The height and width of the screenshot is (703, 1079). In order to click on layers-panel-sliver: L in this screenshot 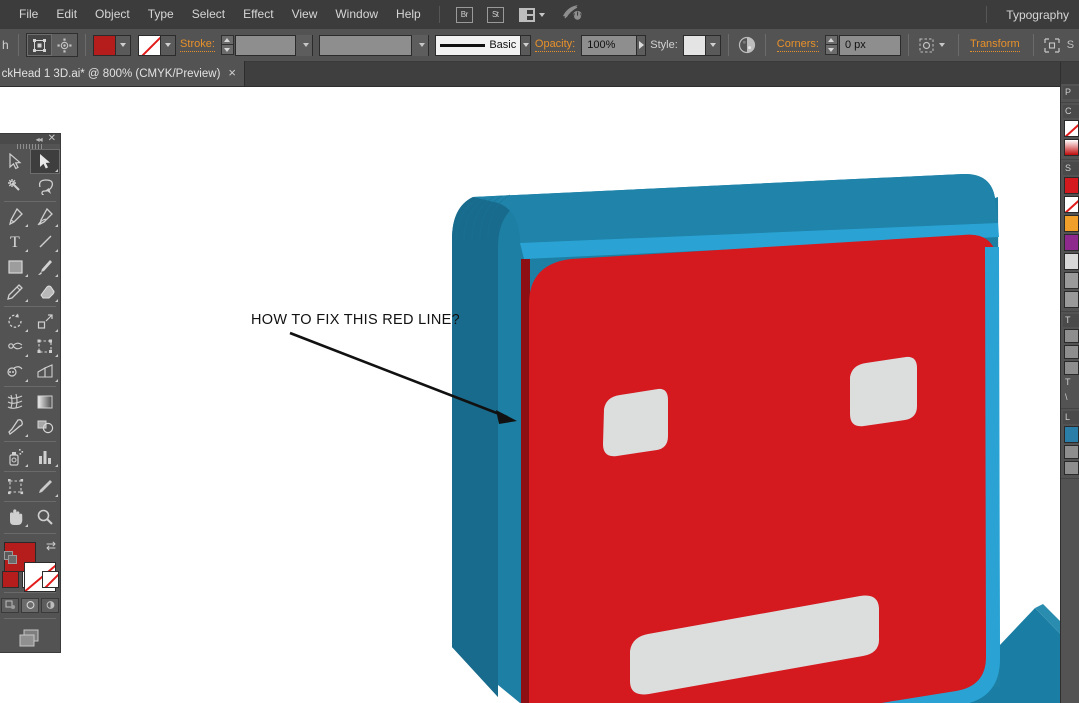, I will do `click(1070, 444)`.